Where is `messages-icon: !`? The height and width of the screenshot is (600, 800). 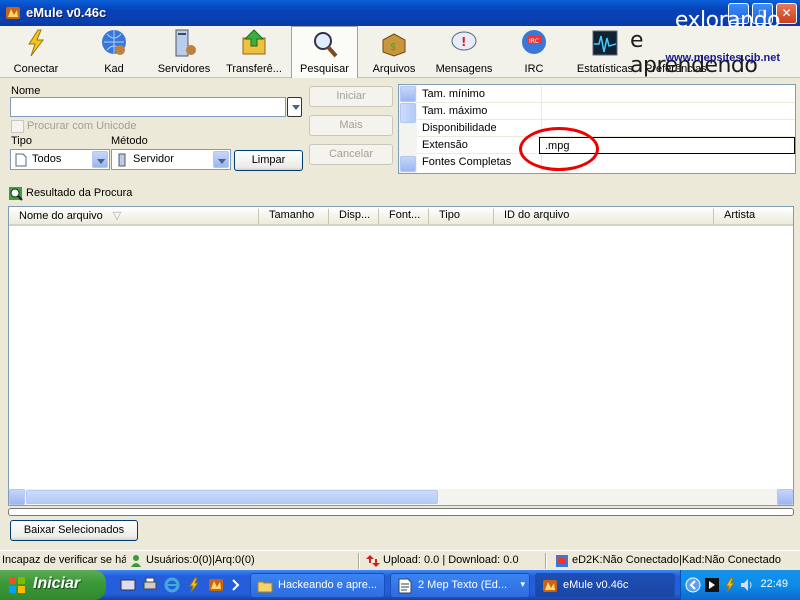 messages-icon: ! is located at coordinates (464, 41).